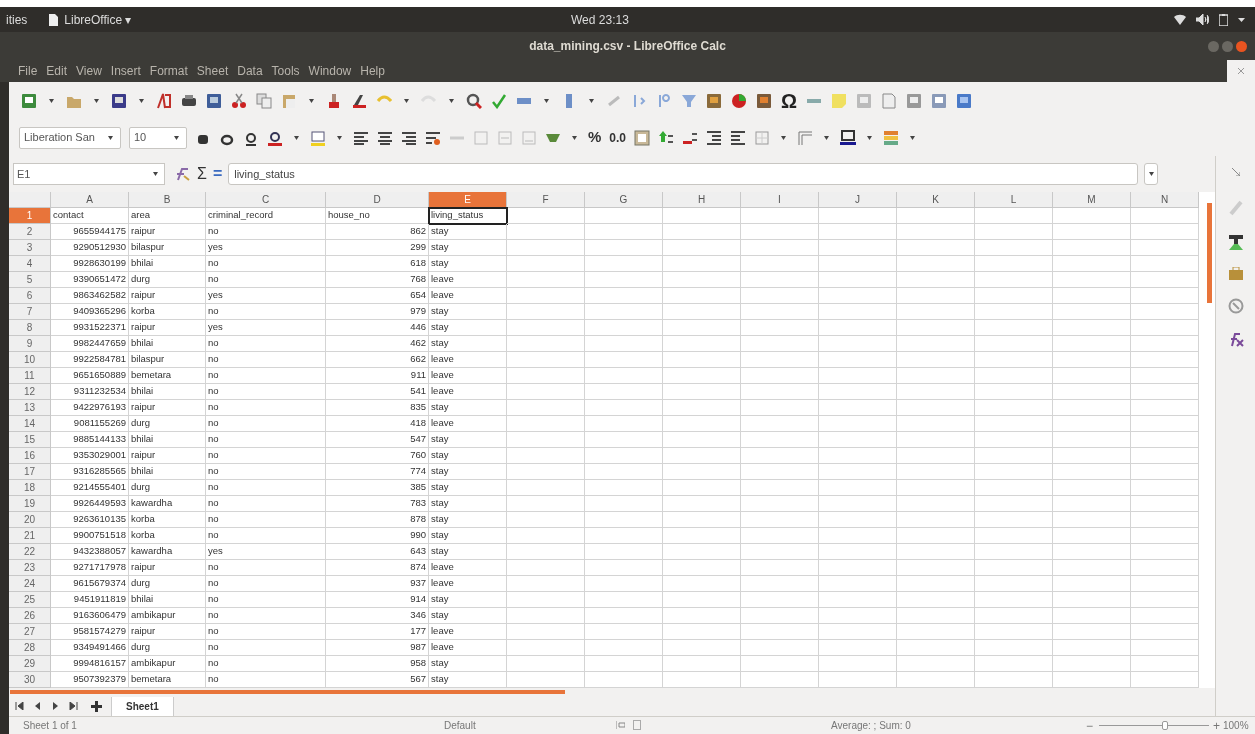 The height and width of the screenshot is (734, 1255). Describe the element at coordinates (377, 328) in the screenshot. I see `table-cell: 446` at that location.